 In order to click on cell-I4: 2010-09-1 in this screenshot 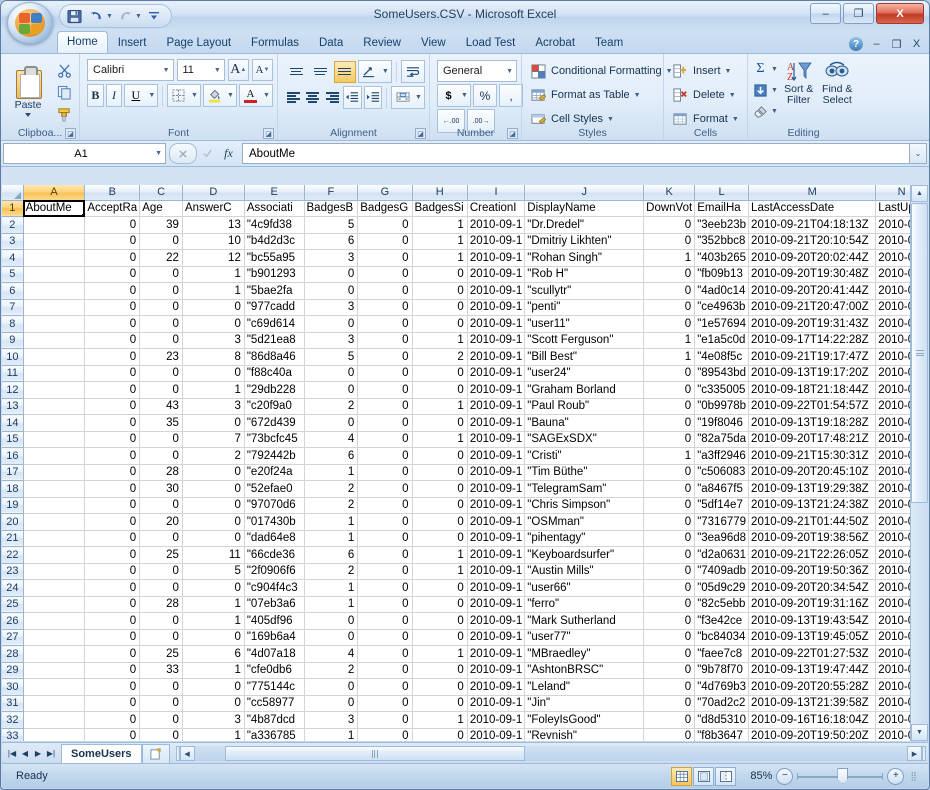, I will do `click(496, 258)`.